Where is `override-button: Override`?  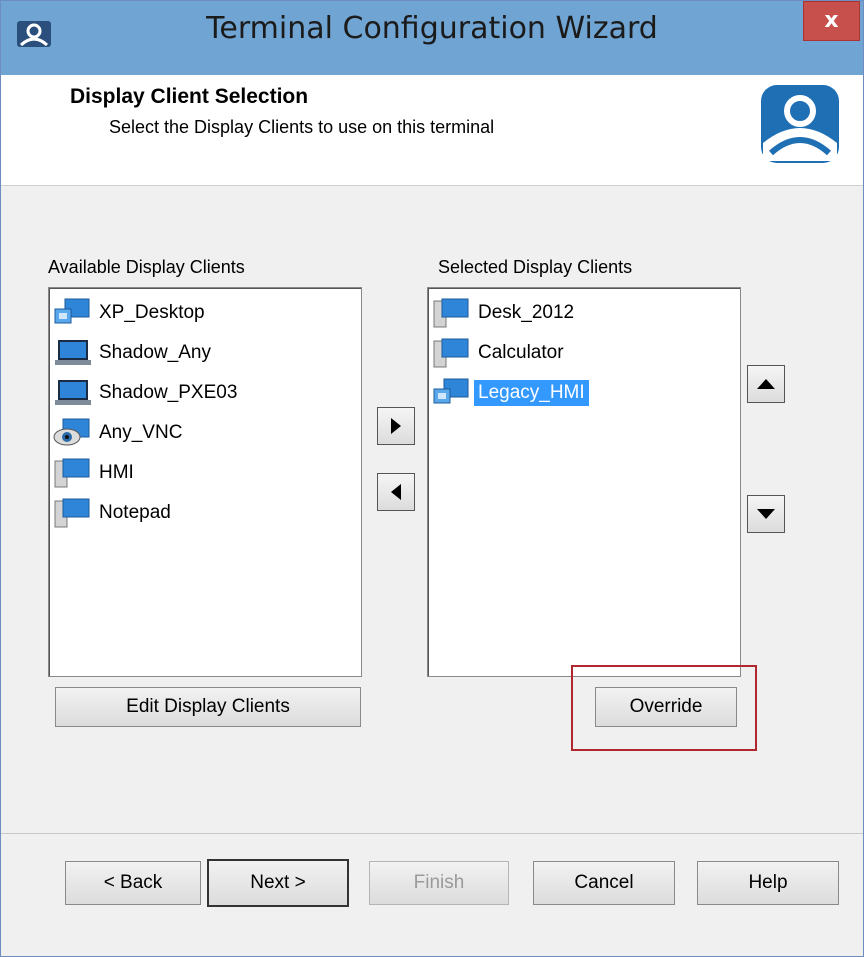 override-button: Override is located at coordinates (666, 707).